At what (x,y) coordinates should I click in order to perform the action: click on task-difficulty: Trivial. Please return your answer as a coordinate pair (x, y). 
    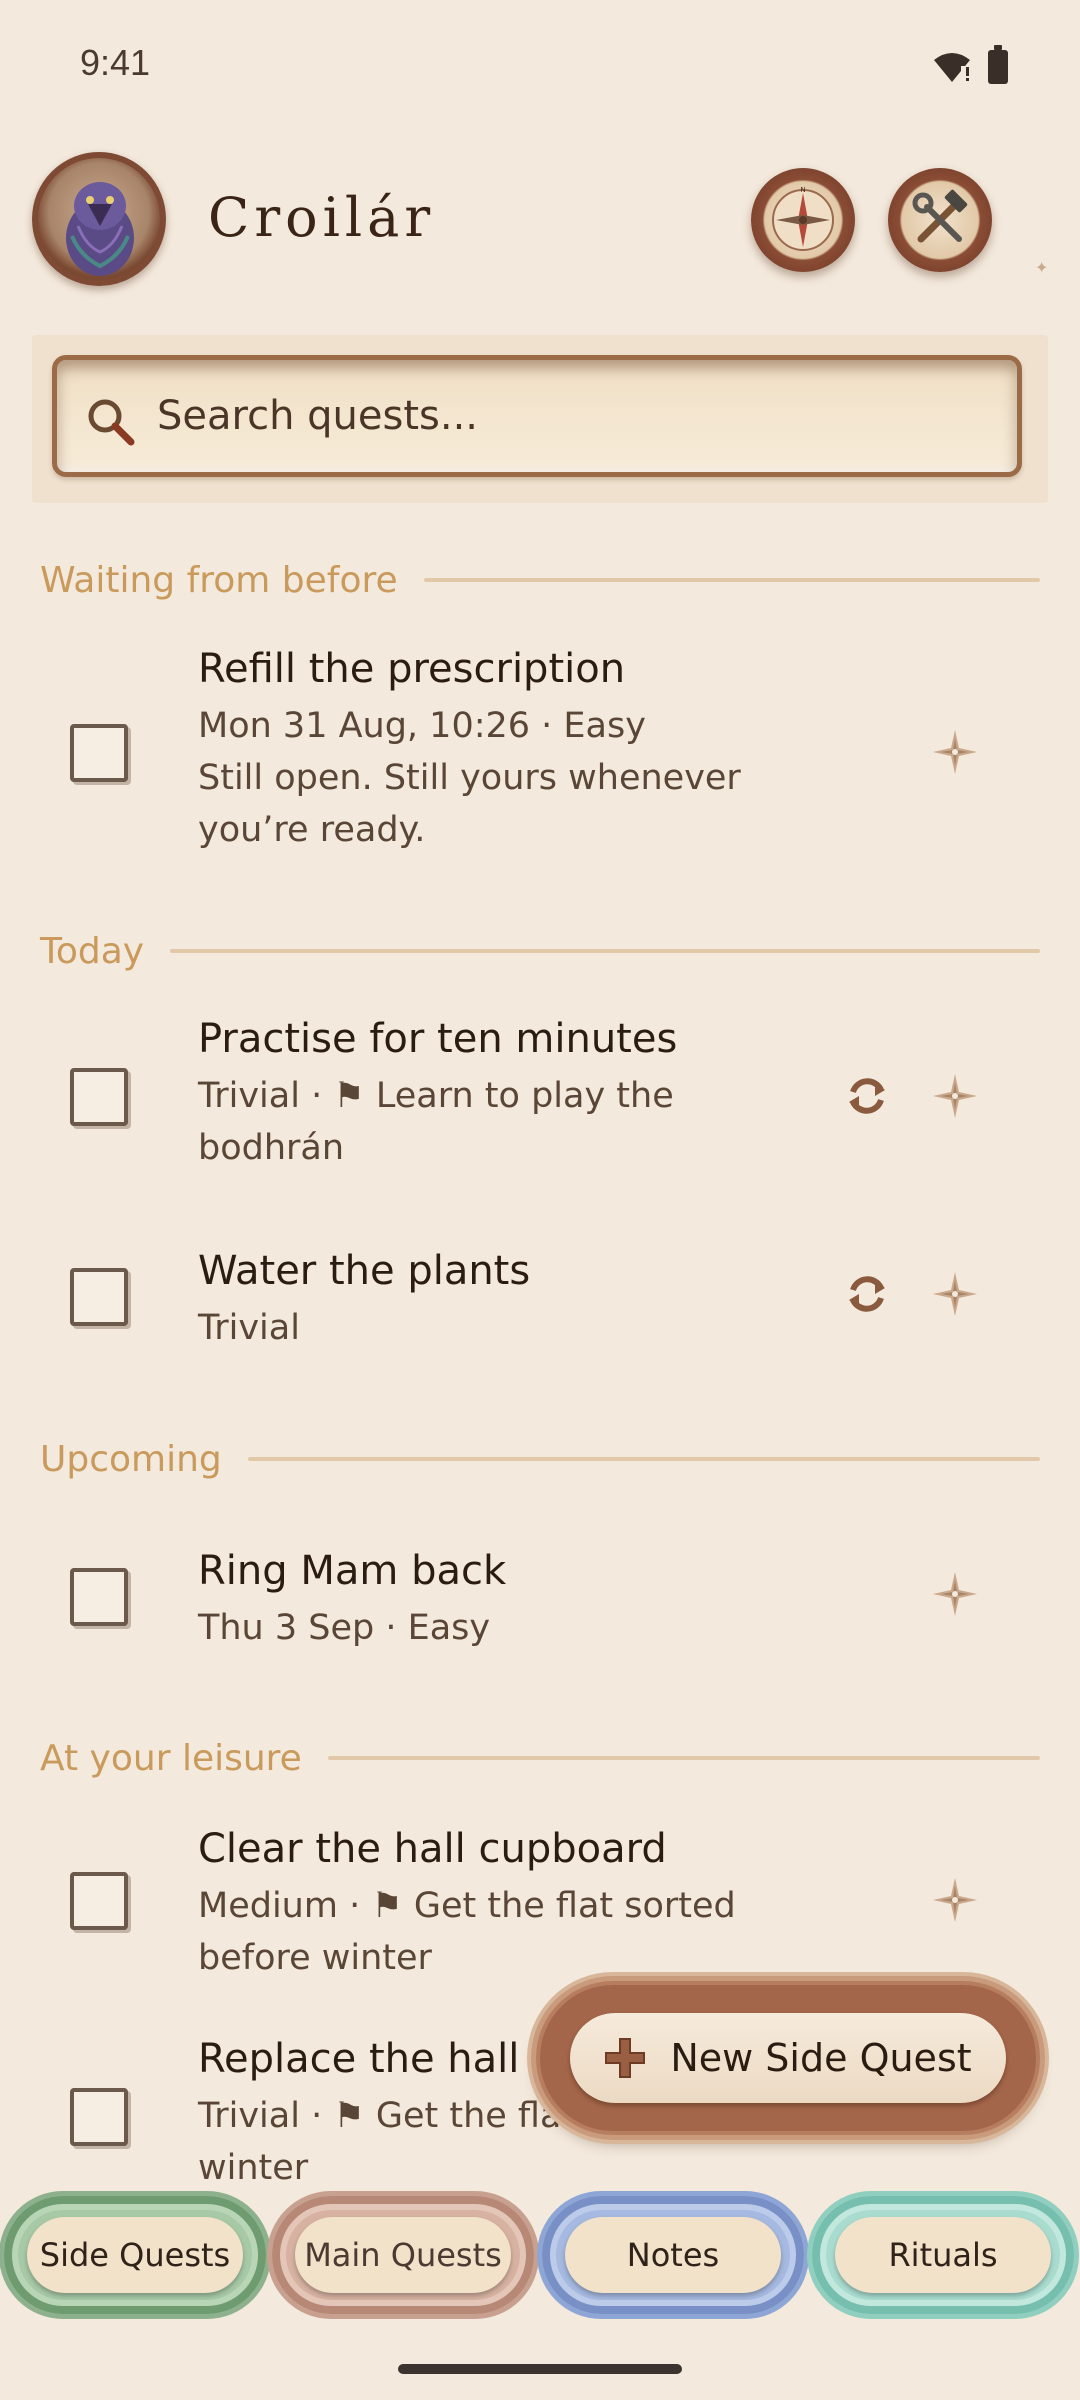
    Looking at the image, I should click on (249, 1328).